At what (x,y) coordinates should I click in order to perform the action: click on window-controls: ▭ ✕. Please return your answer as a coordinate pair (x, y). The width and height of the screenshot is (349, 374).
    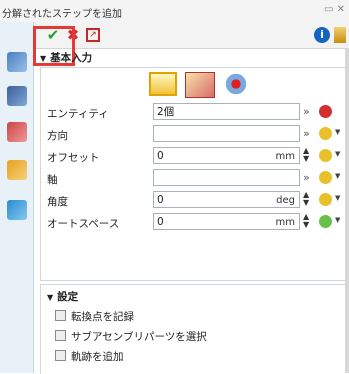
    Looking at the image, I should click on (334, 9).